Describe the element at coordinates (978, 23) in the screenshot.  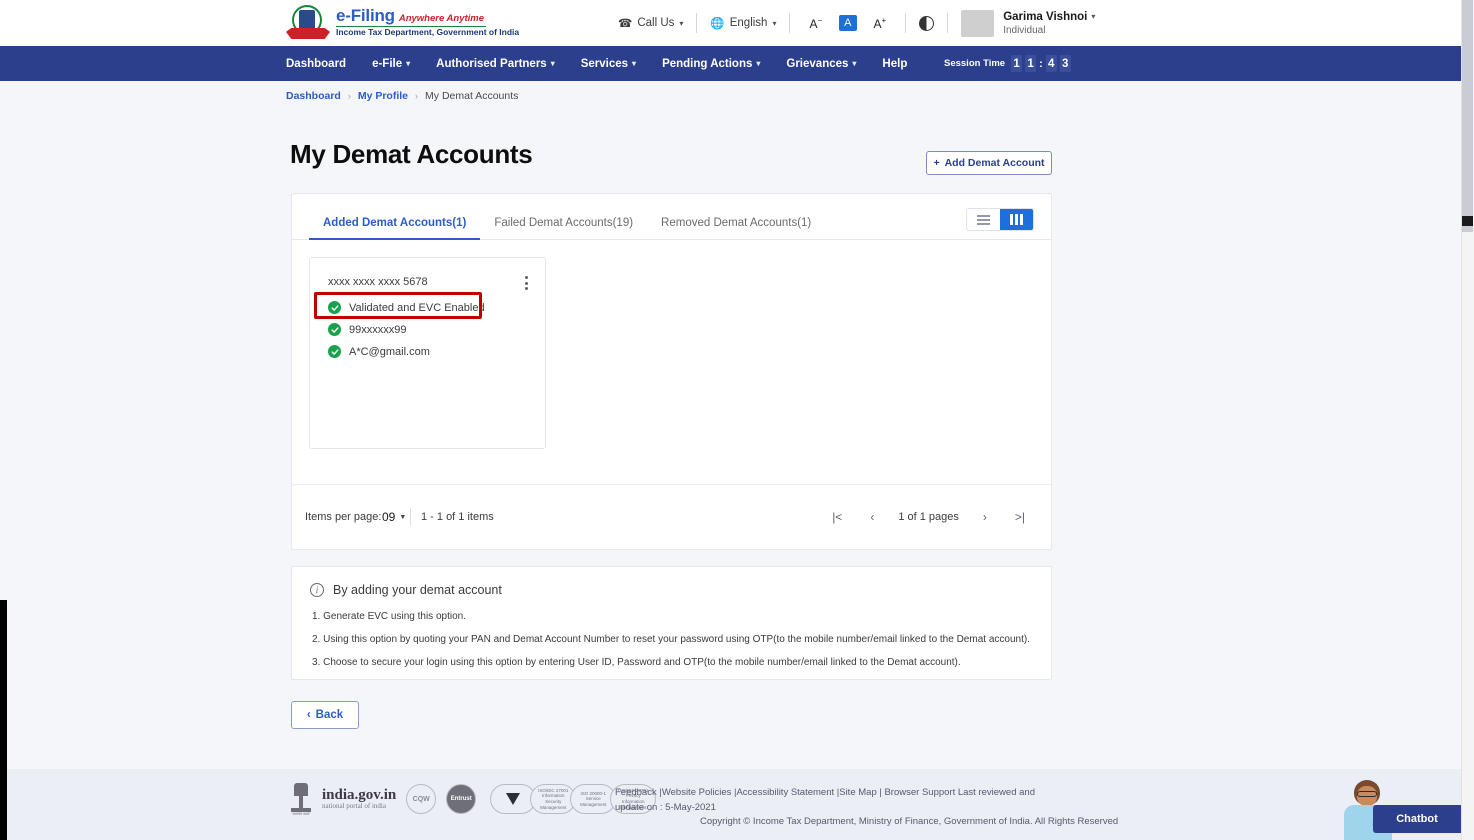
I see `avatar` at that location.